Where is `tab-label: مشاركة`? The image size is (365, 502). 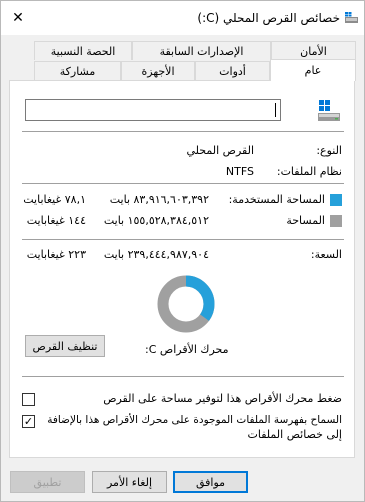 tab-label: مشاركة is located at coordinates (77, 71).